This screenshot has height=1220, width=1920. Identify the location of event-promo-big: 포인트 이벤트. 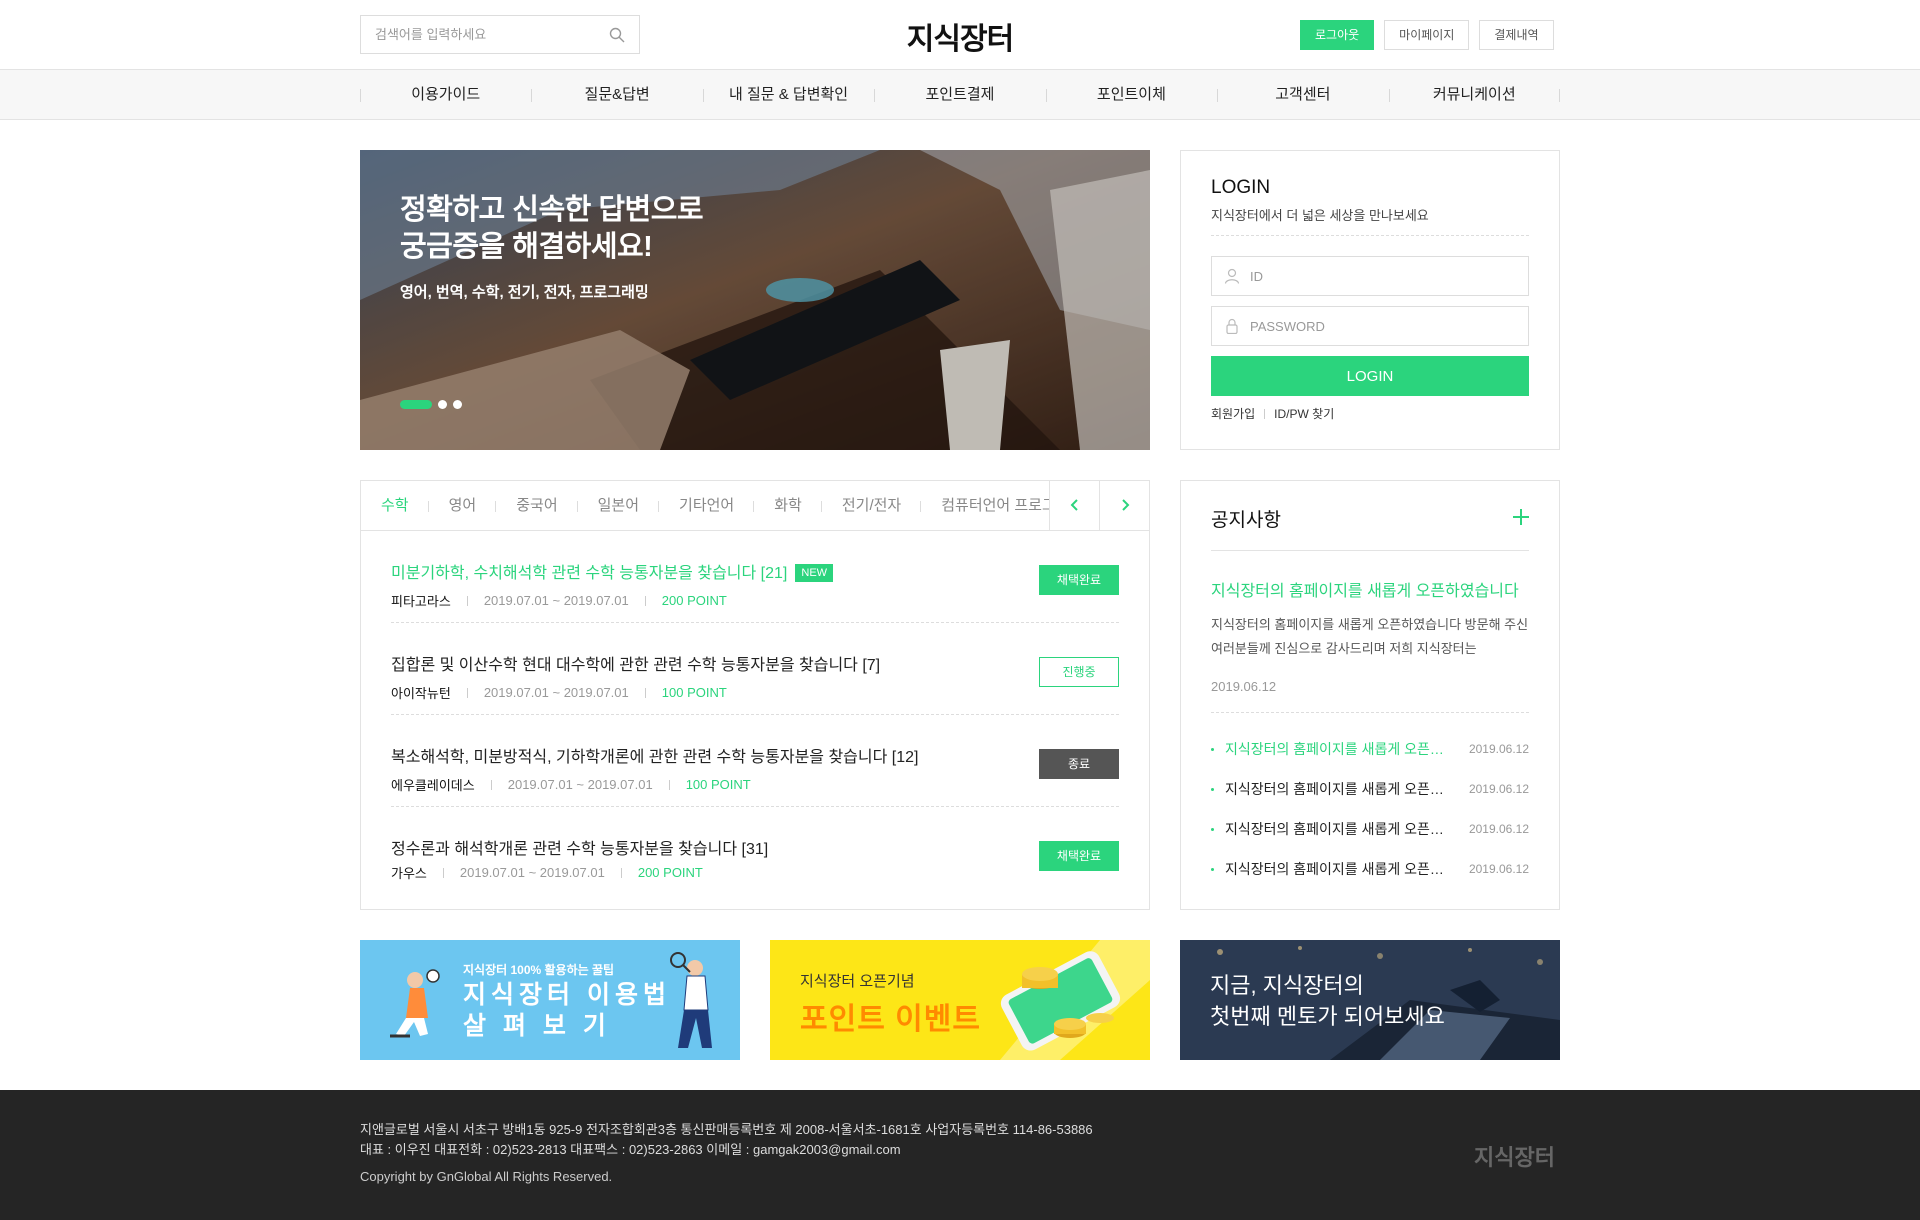
(890, 1019).